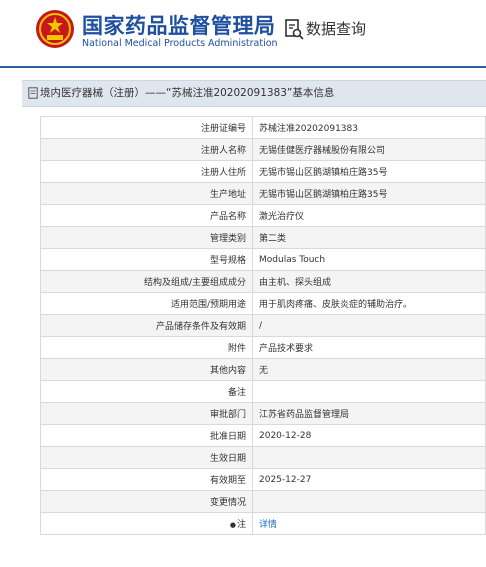 The image size is (486, 567). I want to click on field-label: 注册人名称, so click(146, 149).